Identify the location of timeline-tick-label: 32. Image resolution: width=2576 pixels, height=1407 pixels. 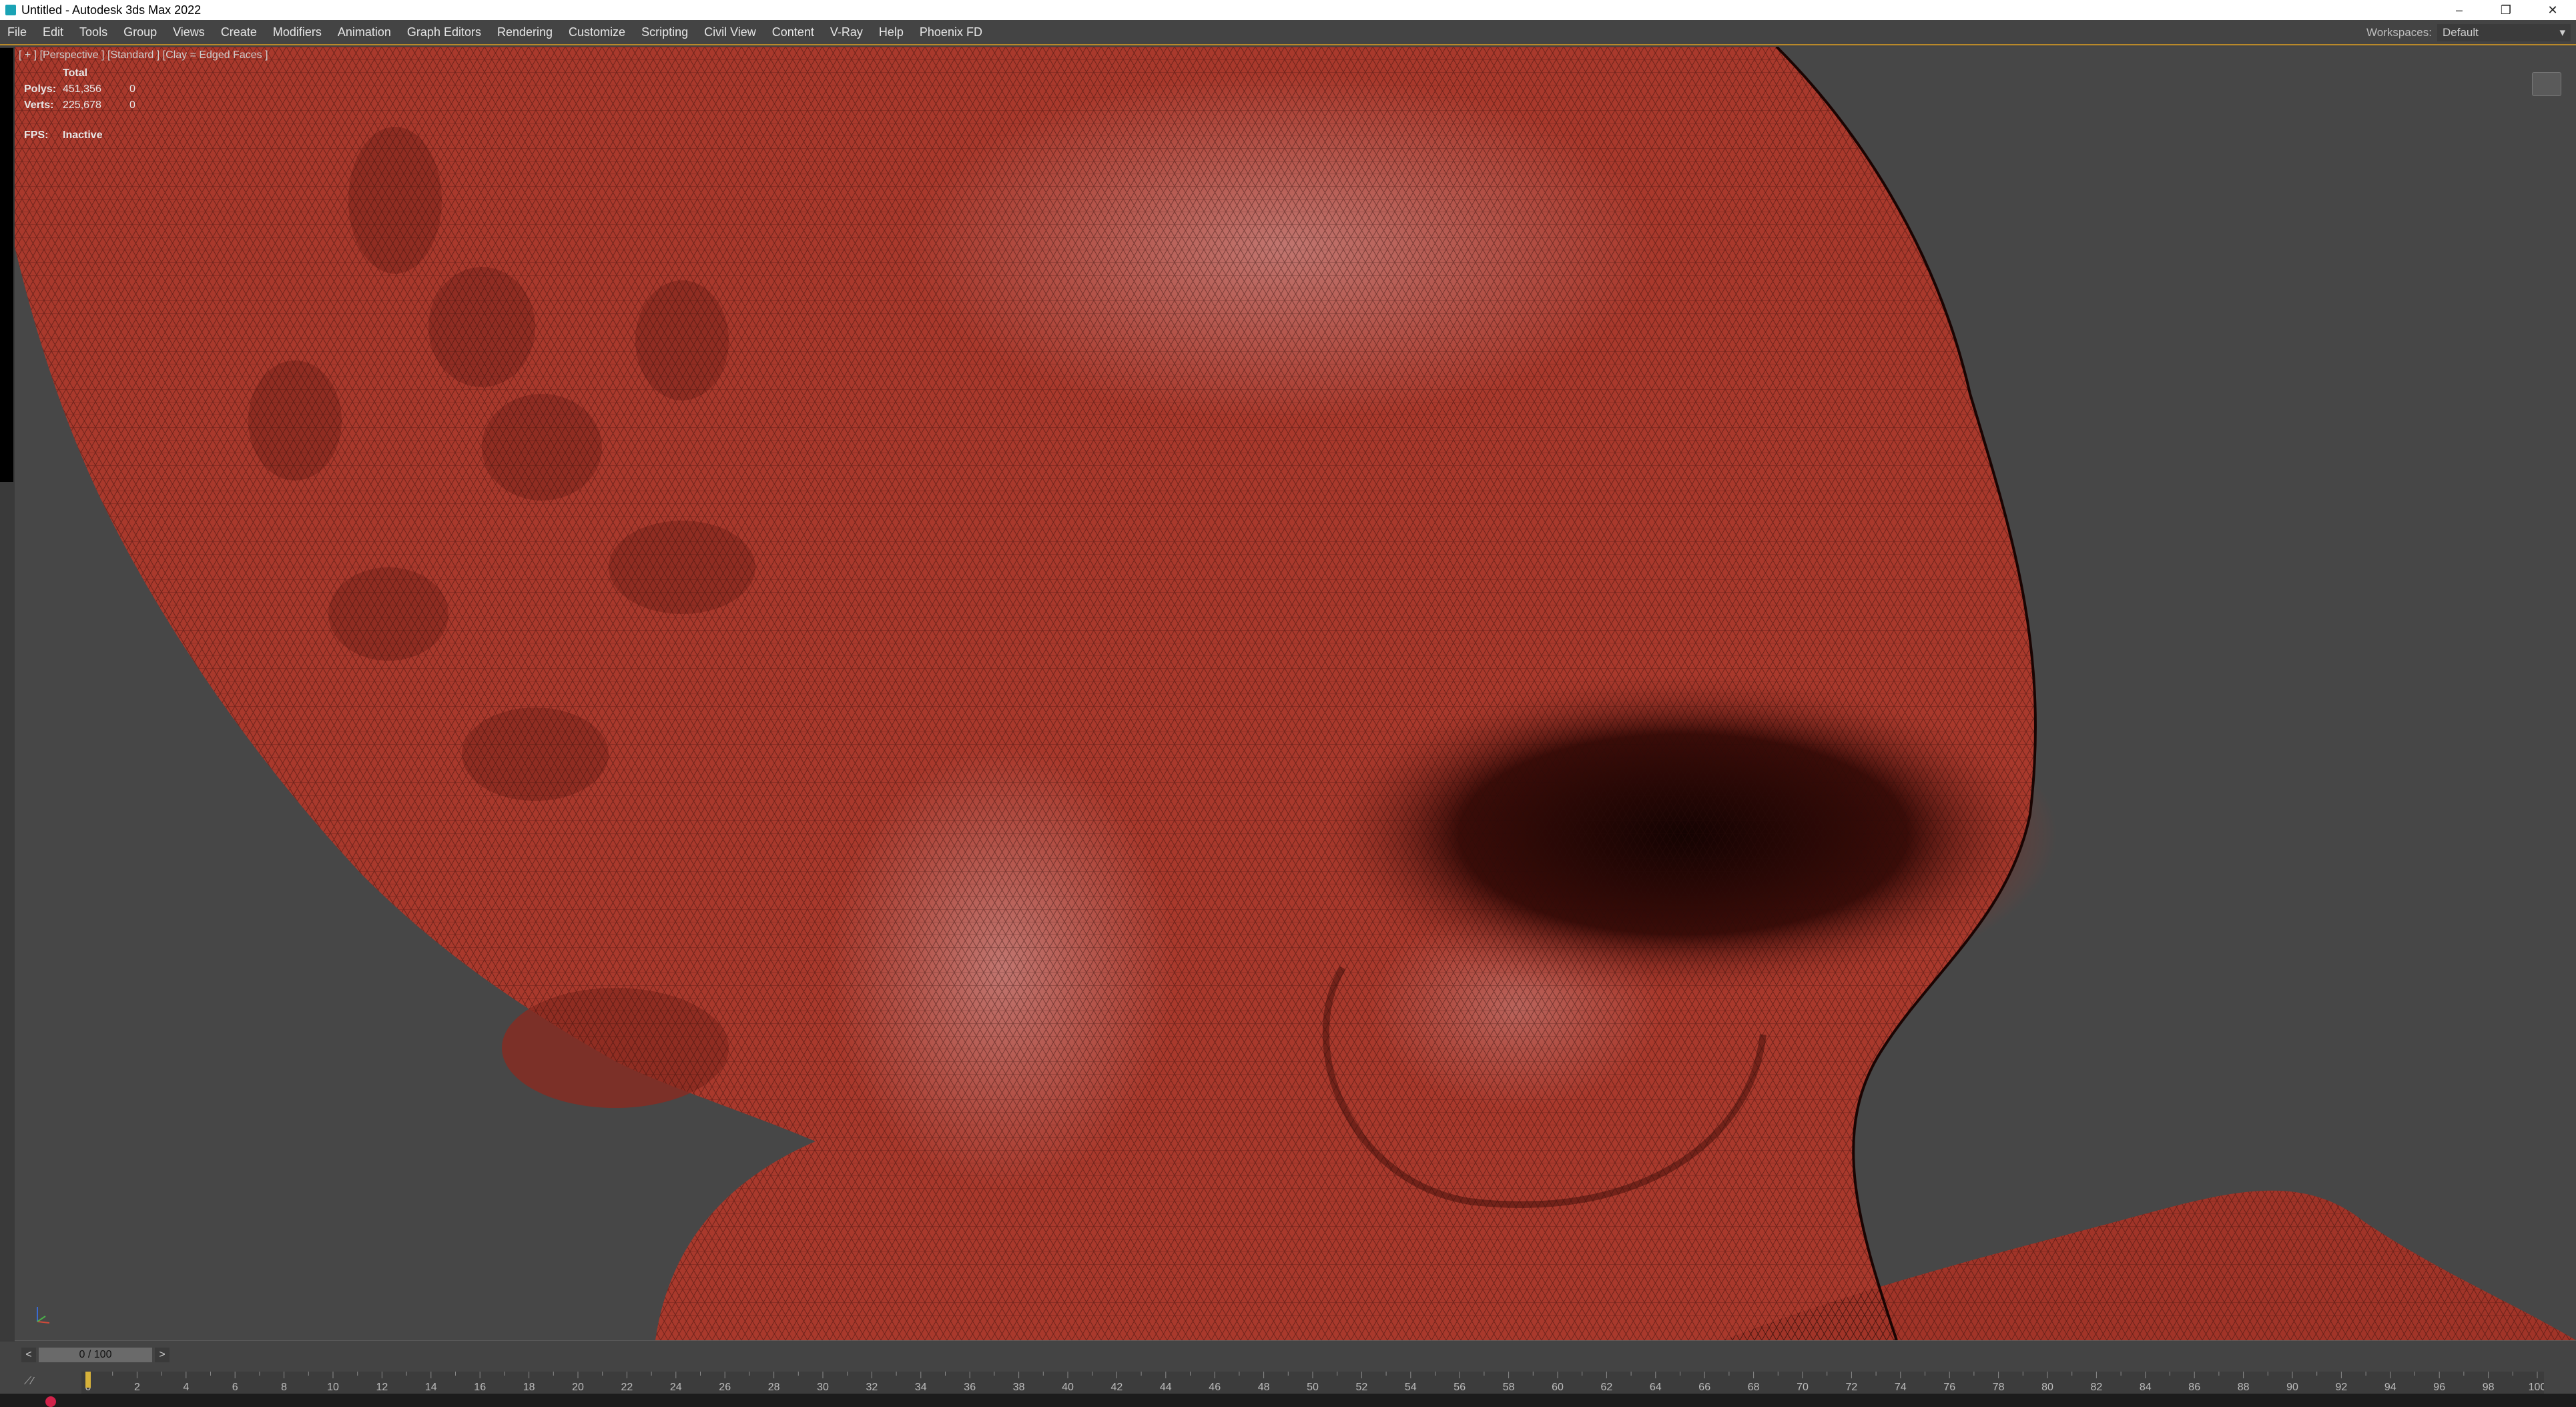
(872, 1387).